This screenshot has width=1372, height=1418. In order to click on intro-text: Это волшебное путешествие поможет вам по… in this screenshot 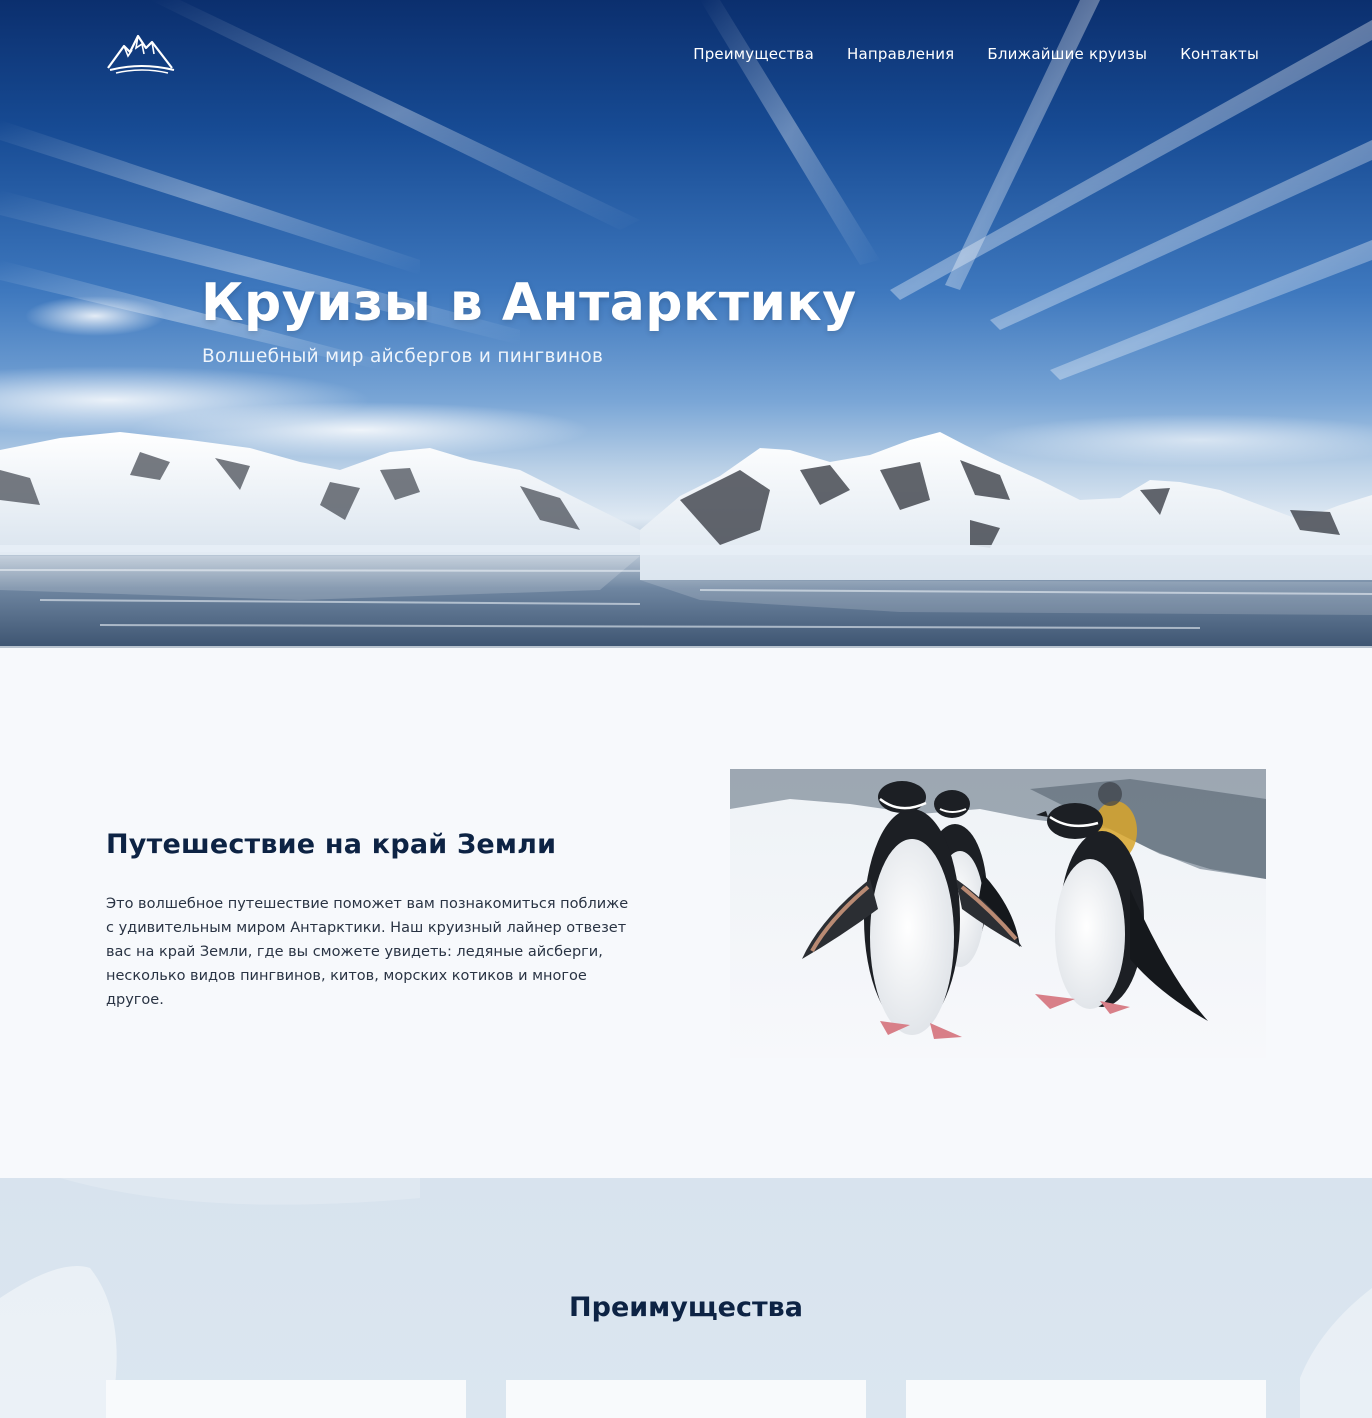, I will do `click(367, 952)`.